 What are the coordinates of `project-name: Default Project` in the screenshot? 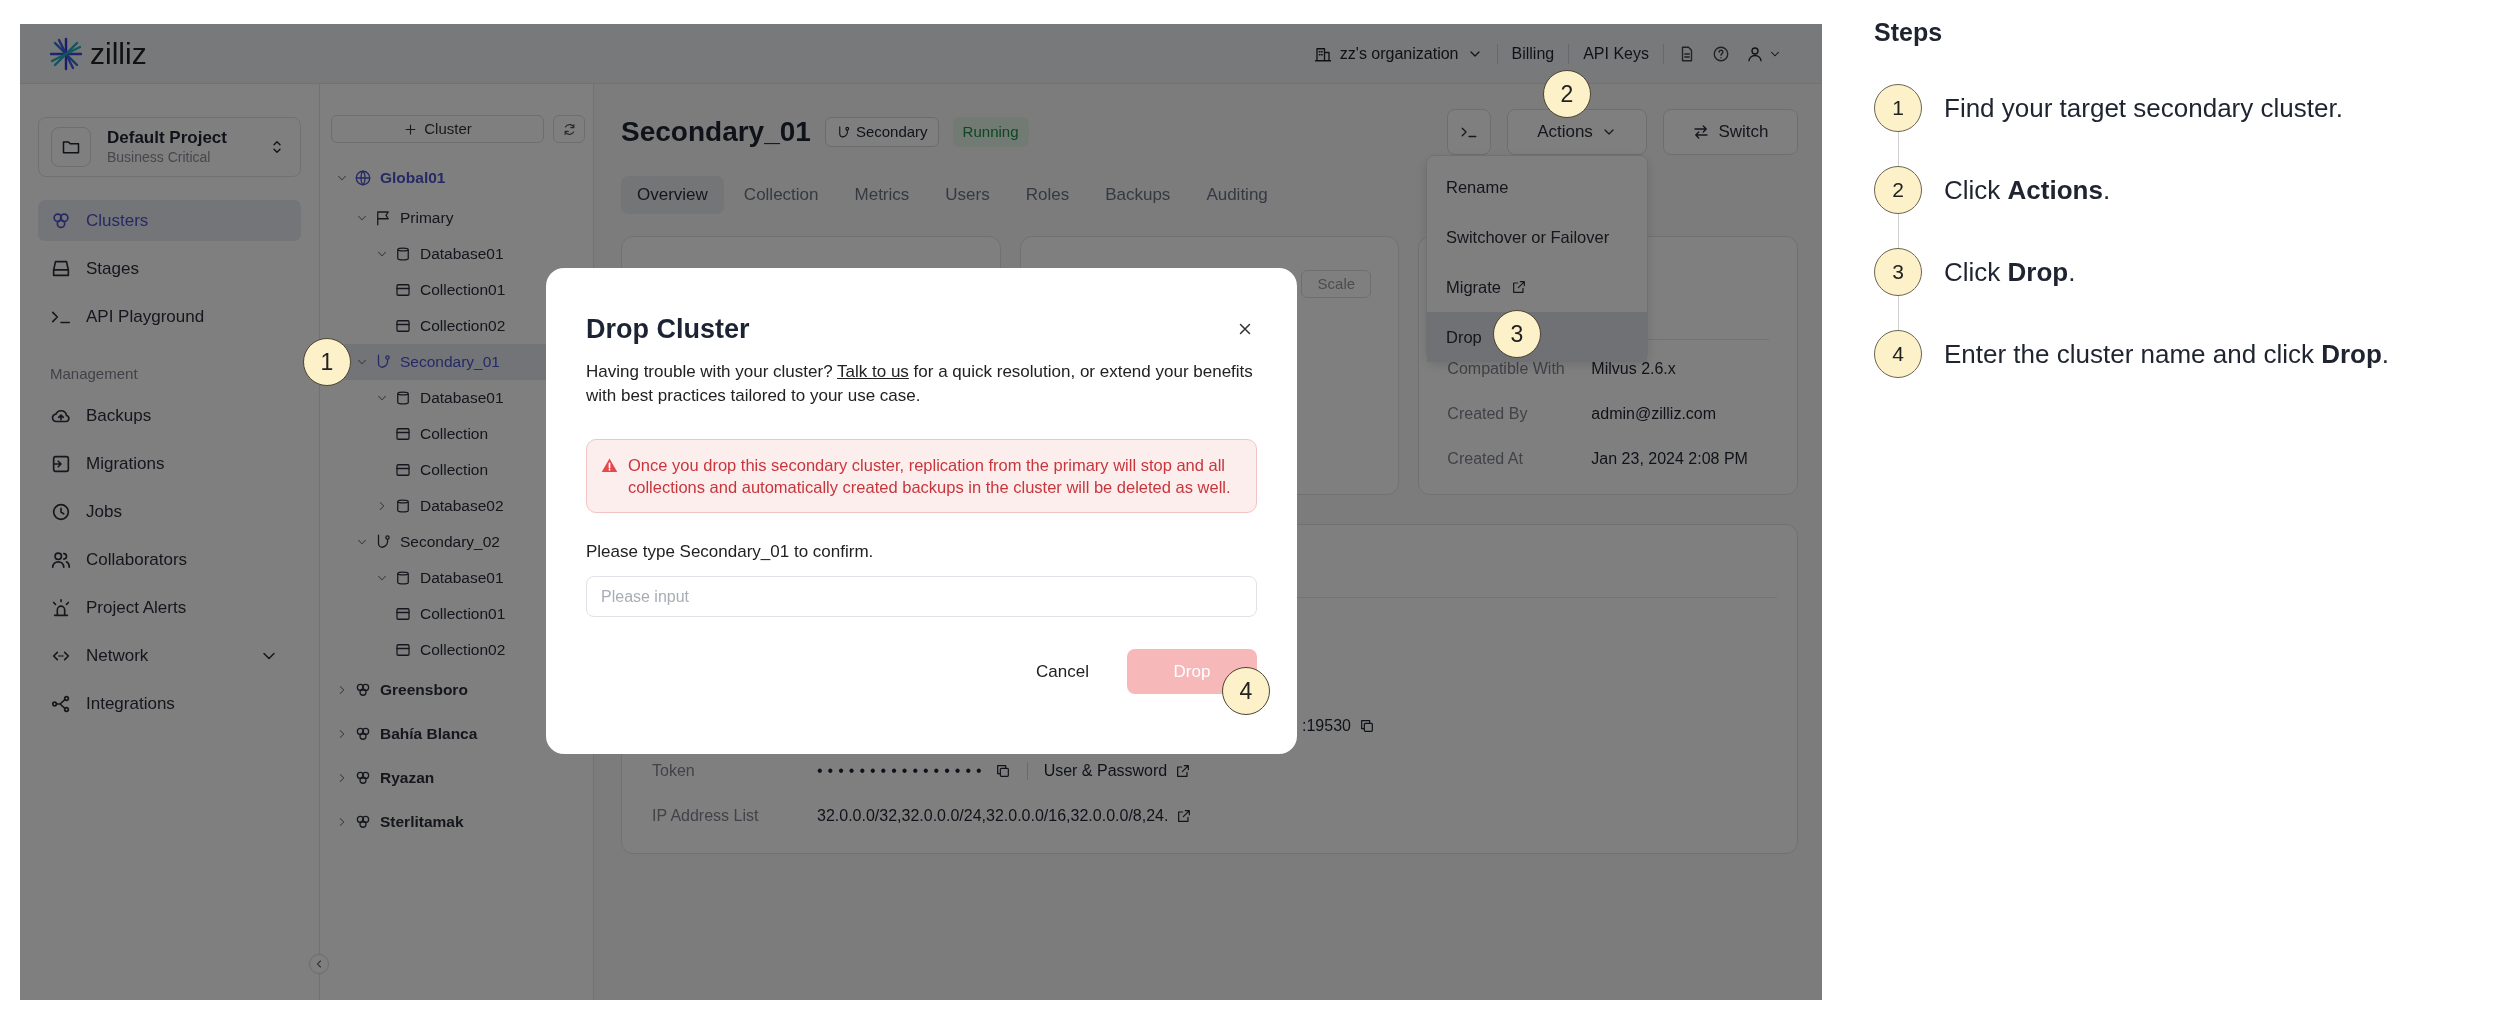 It's located at (167, 138).